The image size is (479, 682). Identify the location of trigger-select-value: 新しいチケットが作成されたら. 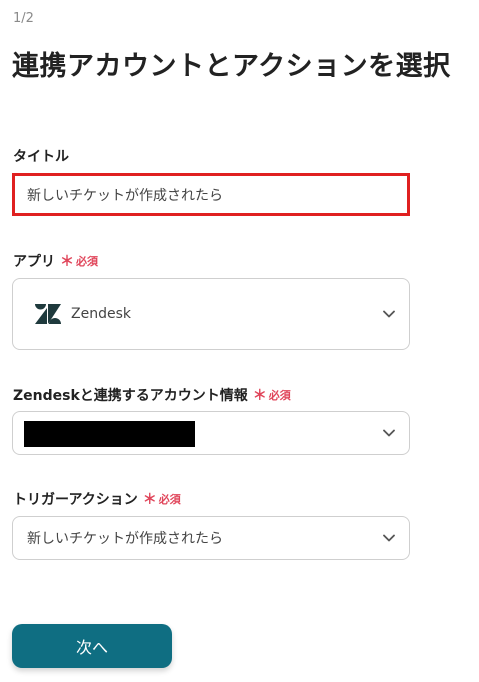
(125, 539).